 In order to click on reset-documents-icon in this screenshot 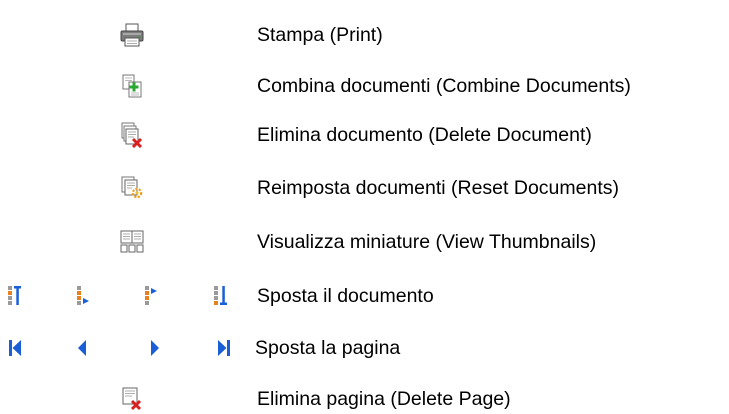, I will do `click(132, 188)`.